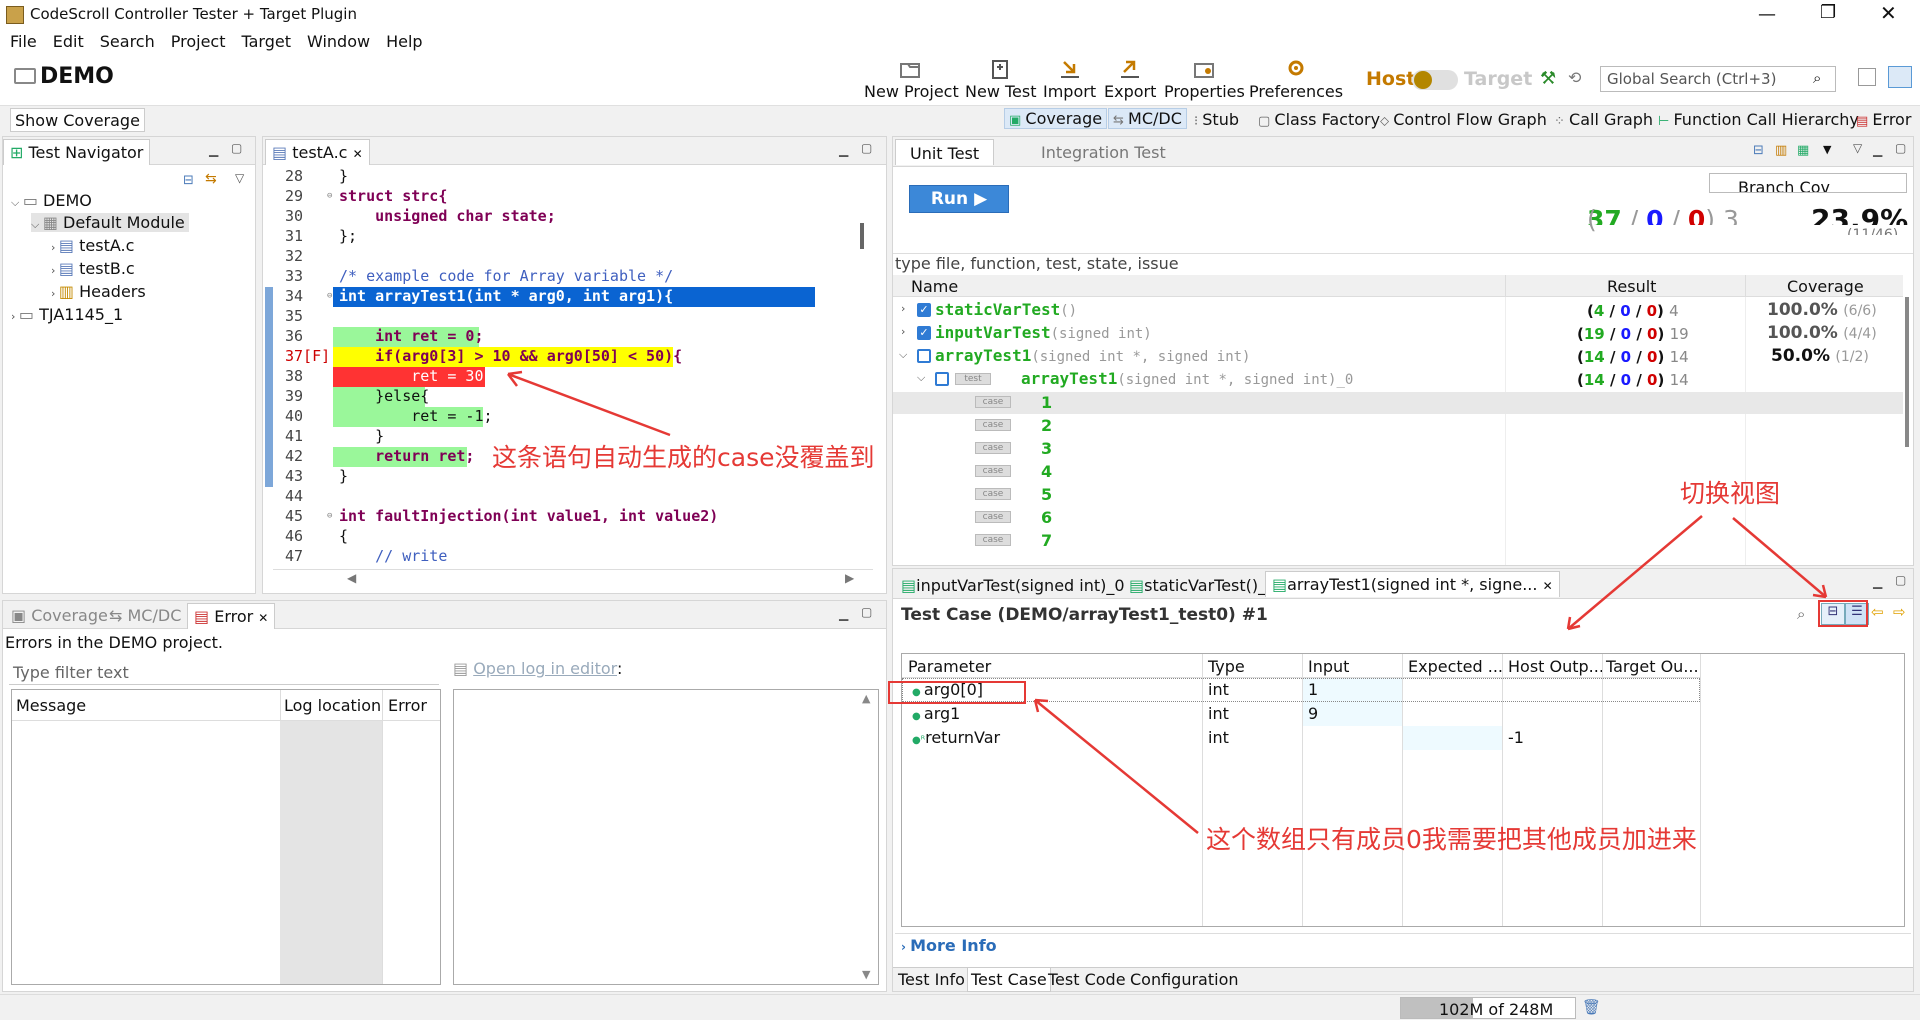 Image resolution: width=1920 pixels, height=1020 pixels. Describe the element at coordinates (1398, 426) in the screenshot. I see `case-row: case 2` at that location.